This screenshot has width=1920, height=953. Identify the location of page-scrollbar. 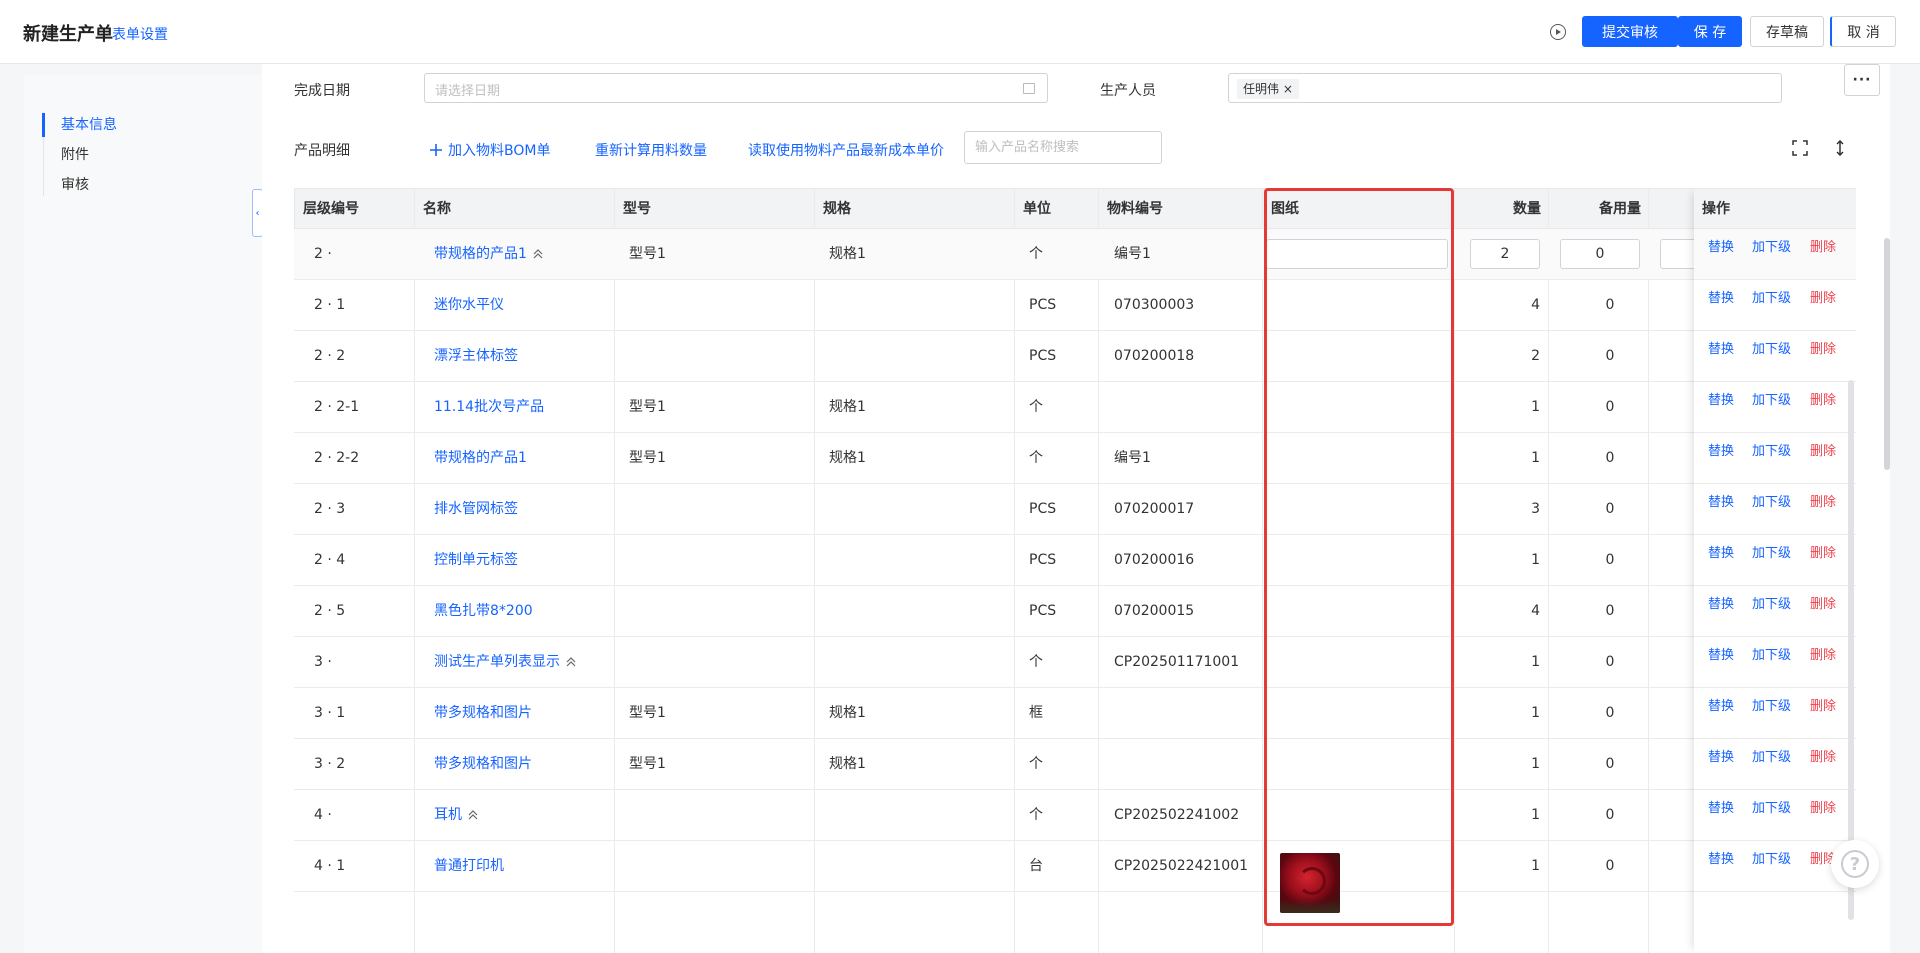
(1888, 430).